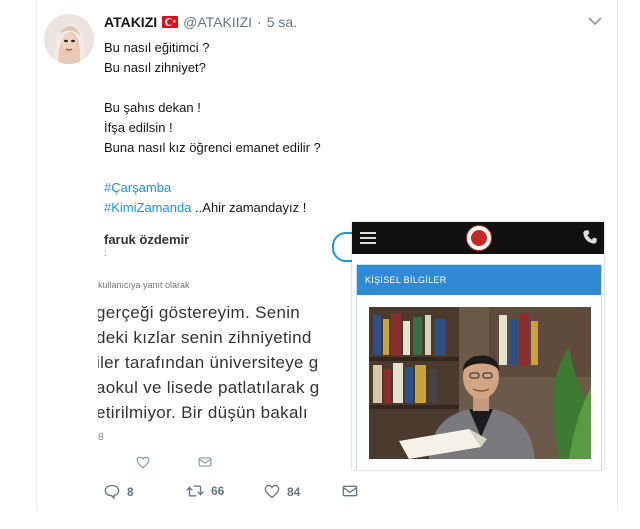  What do you see at coordinates (130, 22) in the screenshot?
I see `author-name: ATAKIZI` at bounding box center [130, 22].